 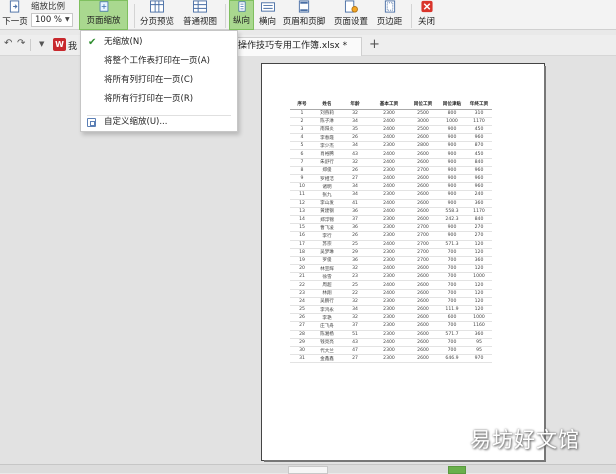 What do you see at coordinates (241, 21) in the screenshot?
I see `portrait-label: 纵向` at bounding box center [241, 21].